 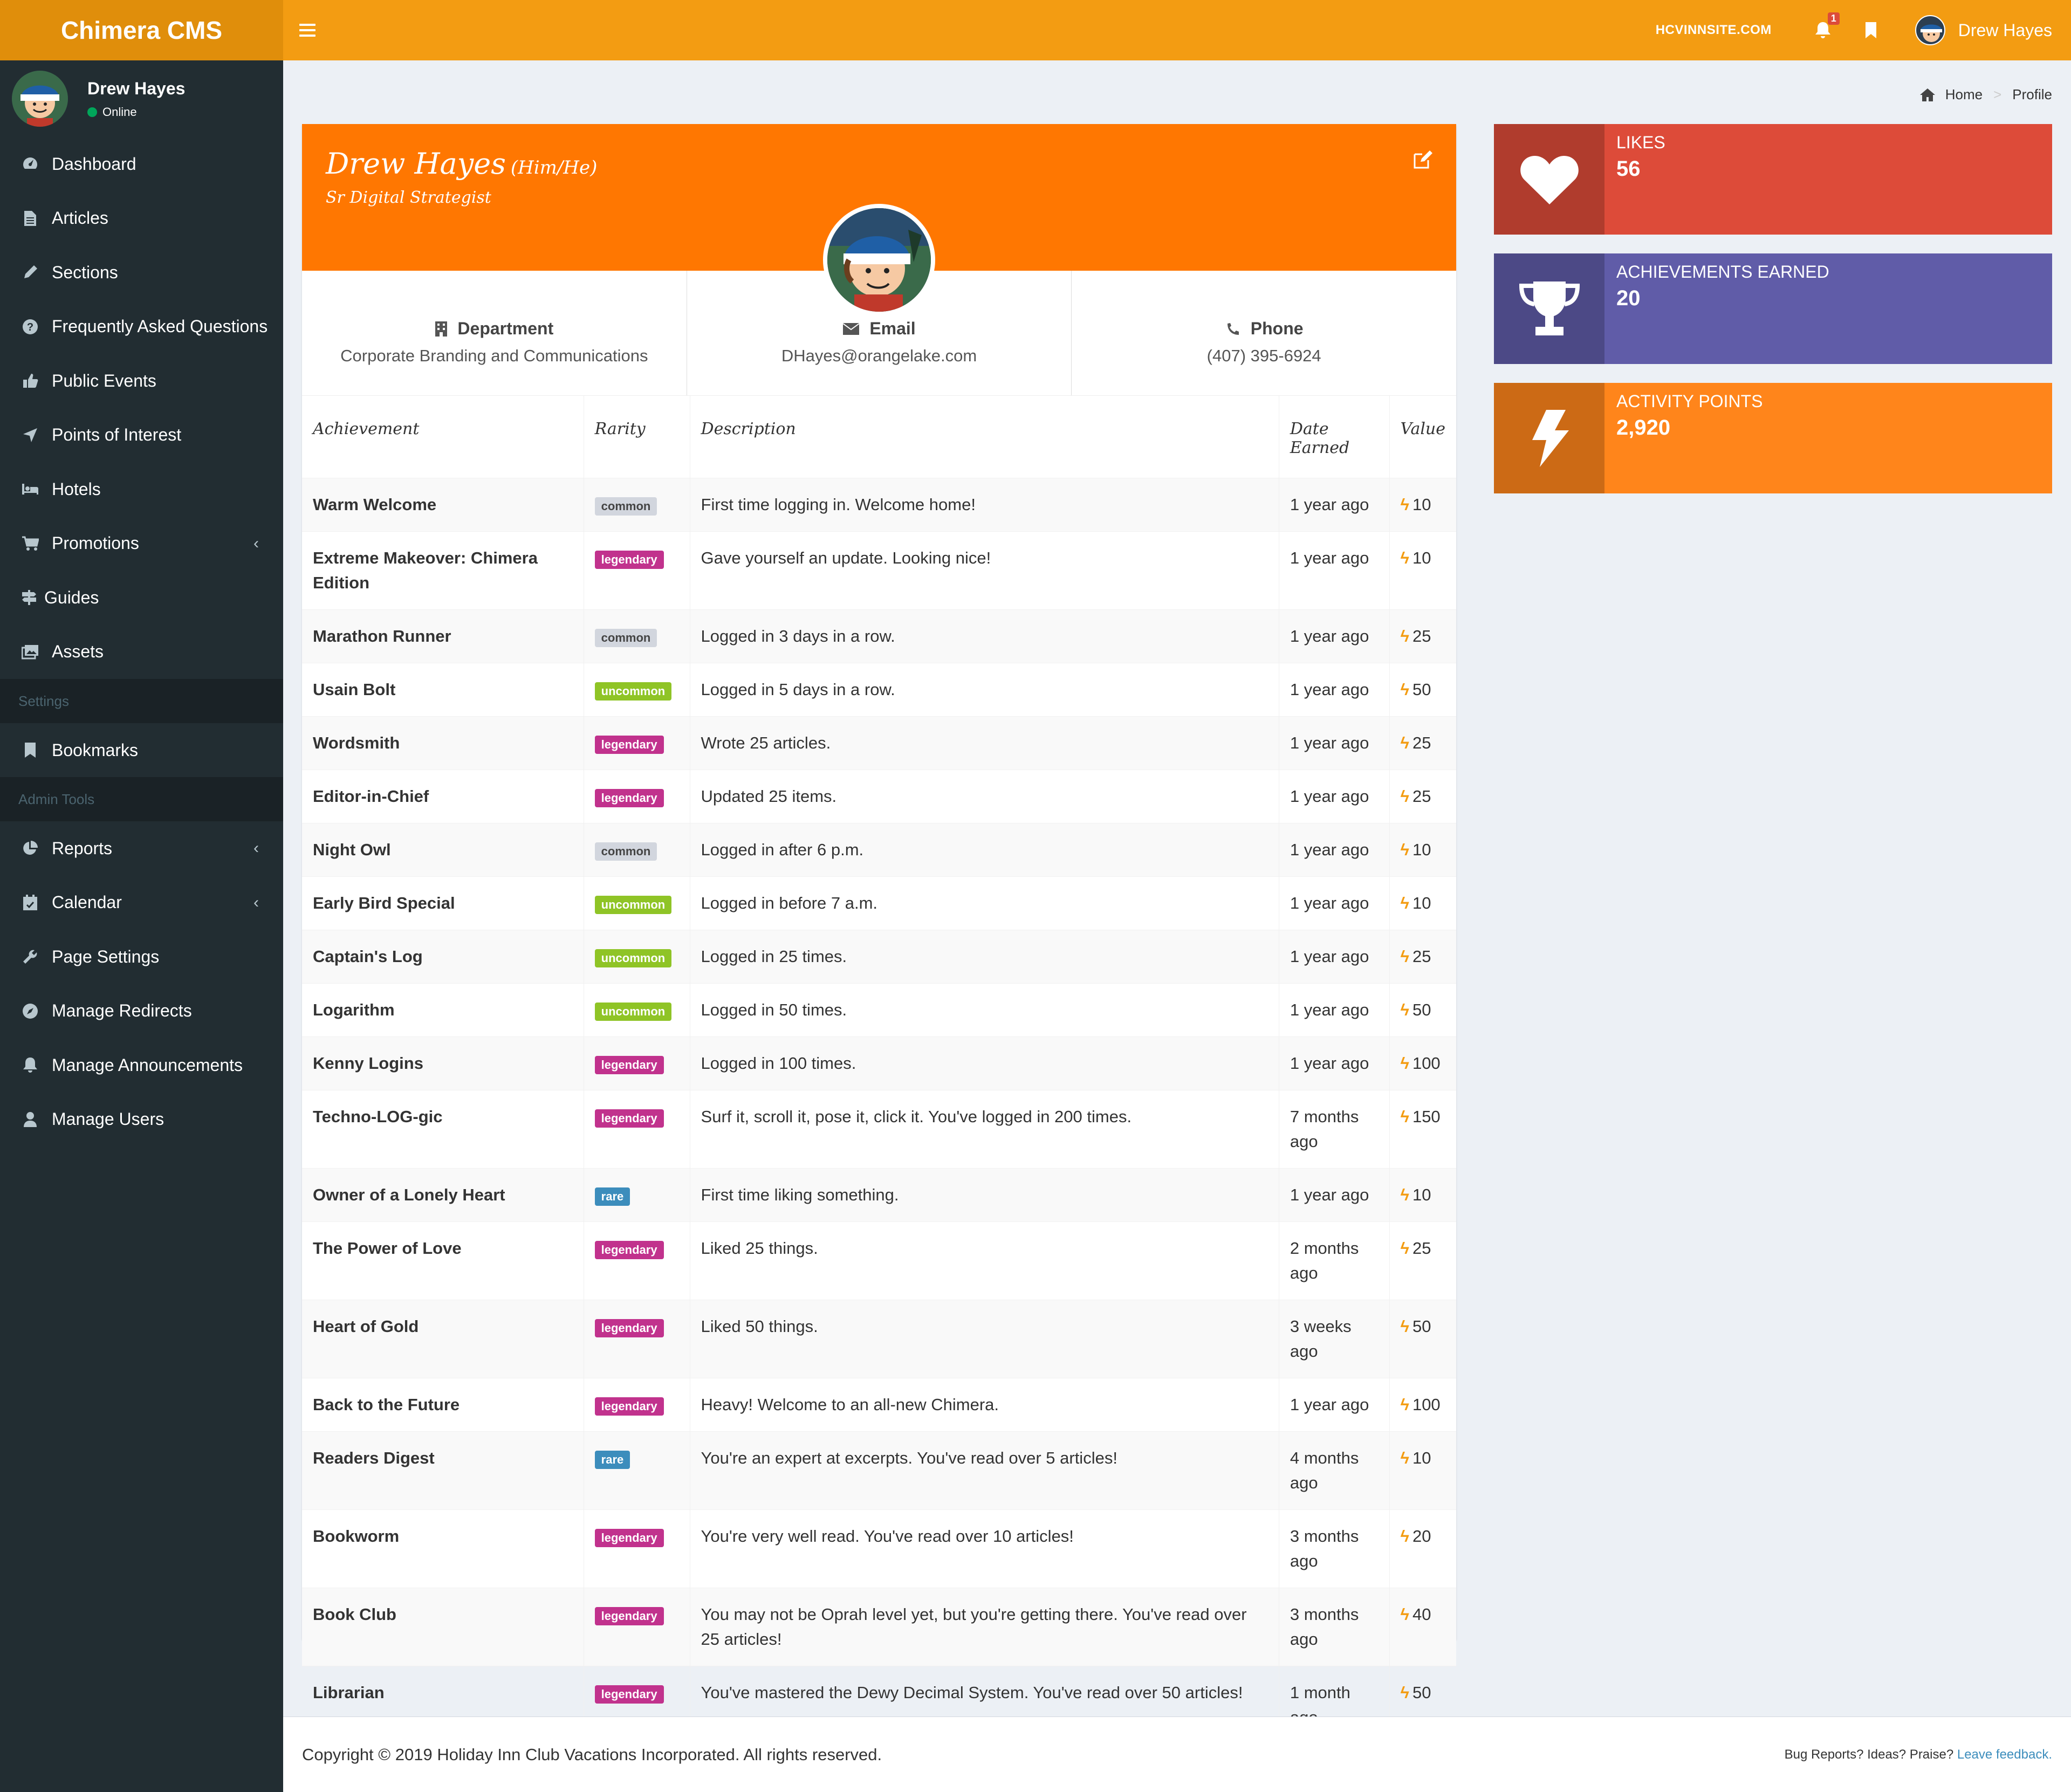 I want to click on phone-label: Phone, so click(x=1277, y=329).